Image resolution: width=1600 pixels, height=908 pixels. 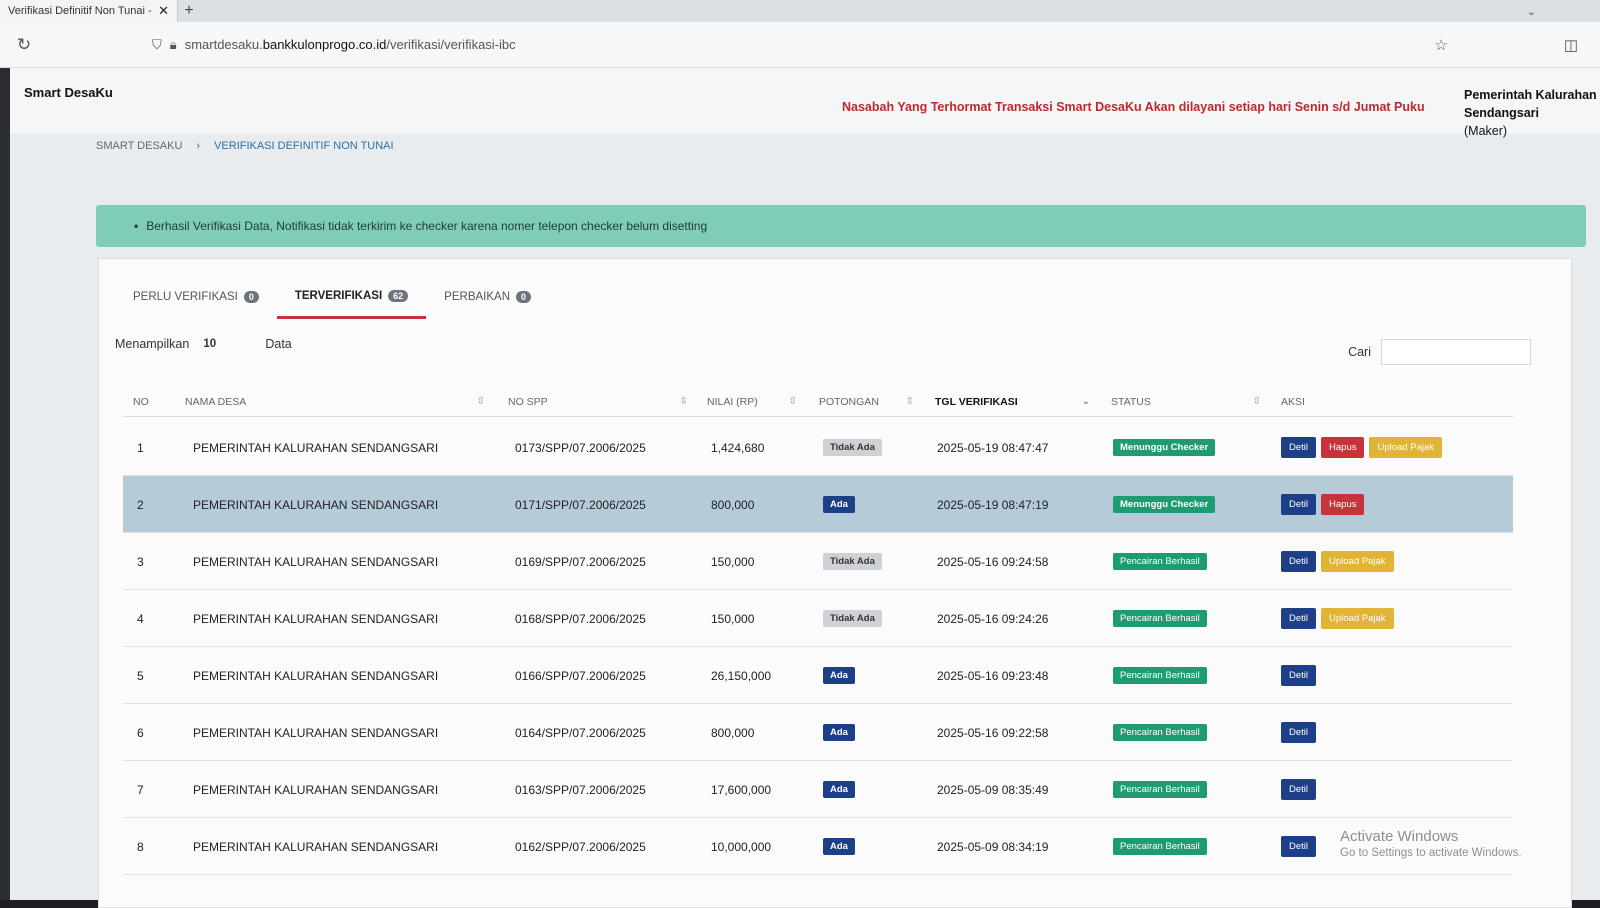 I want to click on cell-no: 5, so click(x=140, y=675).